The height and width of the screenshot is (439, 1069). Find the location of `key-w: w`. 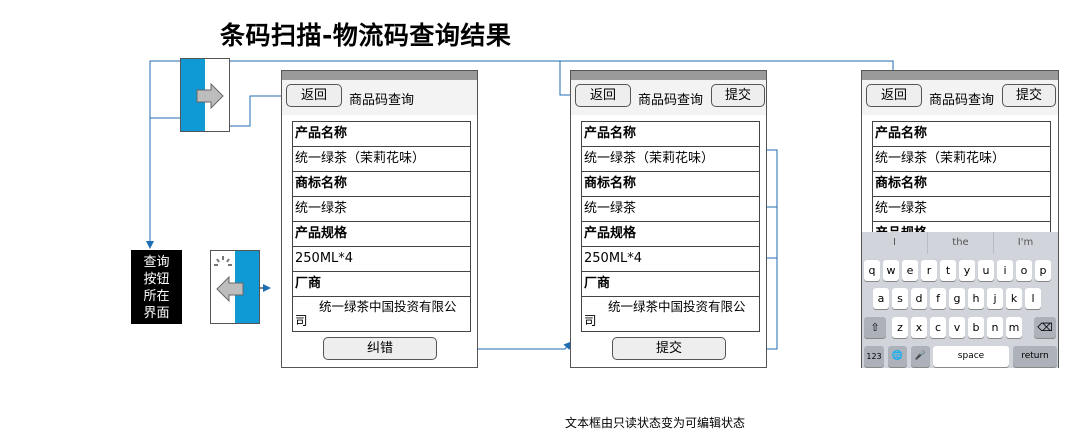

key-w: w is located at coordinates (891, 270).